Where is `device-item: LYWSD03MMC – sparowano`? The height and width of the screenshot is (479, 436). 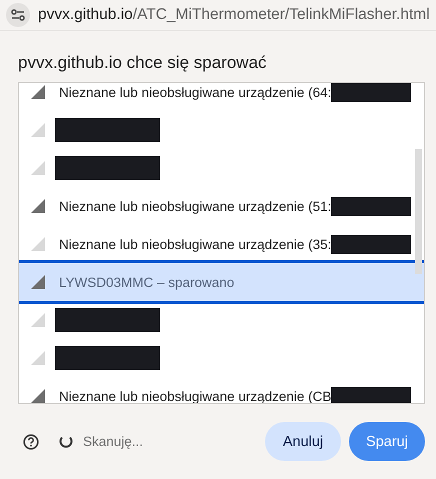
device-item: LYWSD03MMC – sparowano is located at coordinates (221, 282).